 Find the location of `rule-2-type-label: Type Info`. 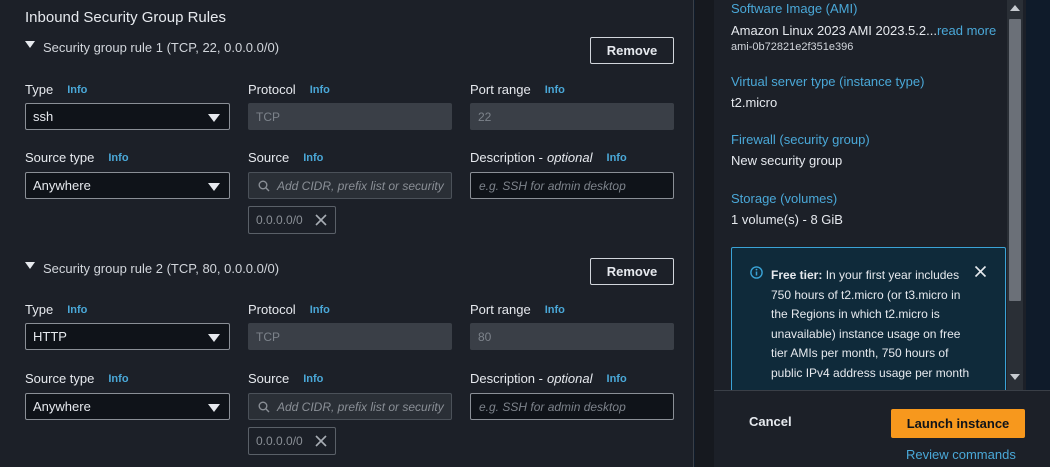

rule-2-type-label: Type Info is located at coordinates (56, 309).